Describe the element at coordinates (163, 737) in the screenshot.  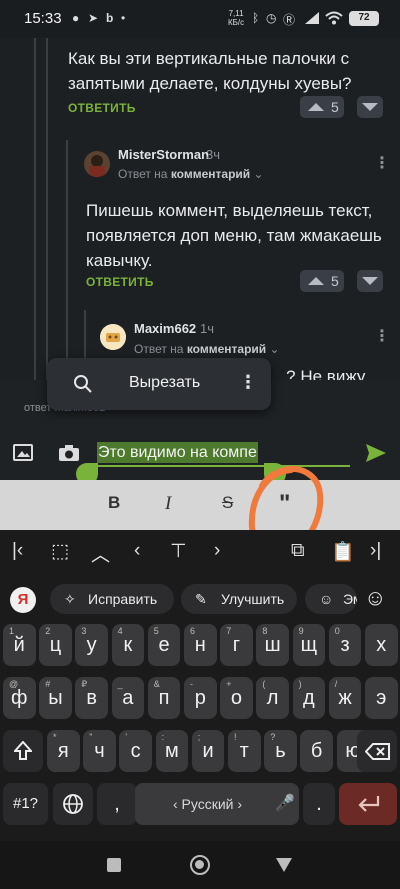
I see `key-hint: :` at that location.